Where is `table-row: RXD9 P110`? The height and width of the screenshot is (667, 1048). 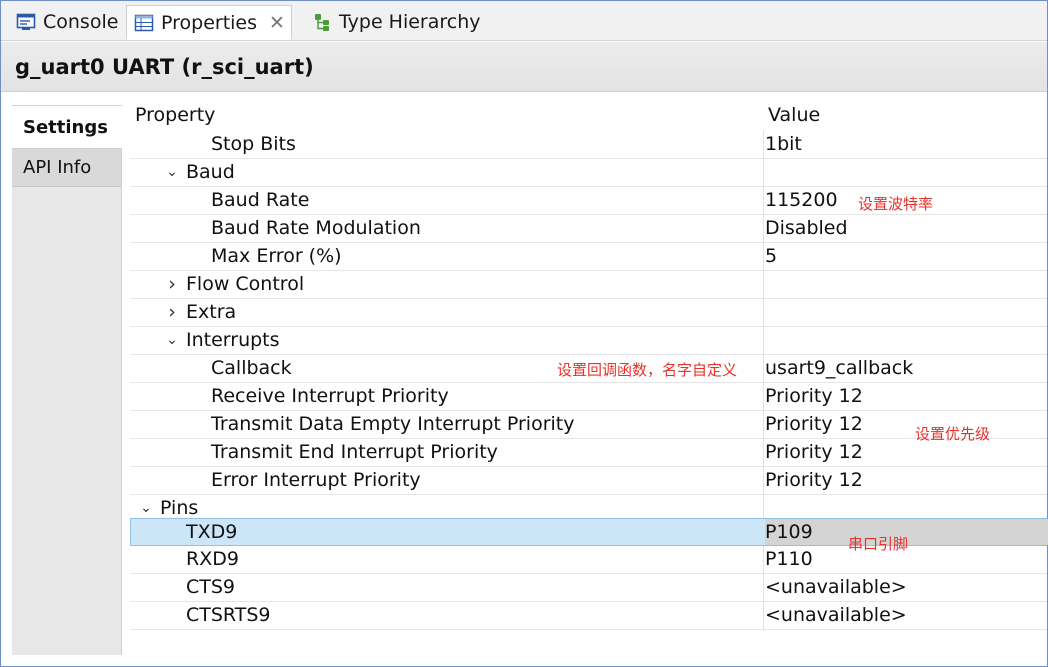 table-row: RXD9 P110 is located at coordinates (588, 560).